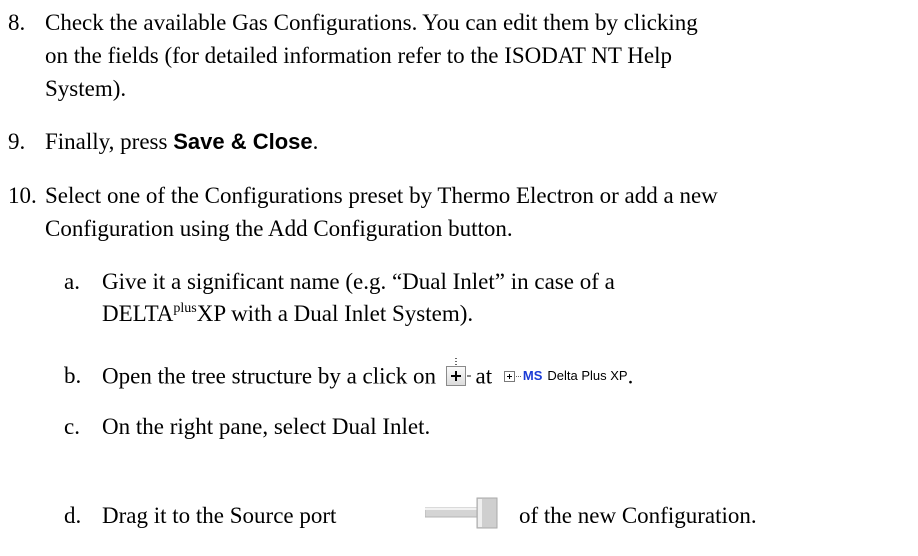 This screenshot has width=918, height=556. What do you see at coordinates (335, 313) in the screenshot?
I see `subitem-a-line-2-rest: XP with a Dual Inlet System).` at bounding box center [335, 313].